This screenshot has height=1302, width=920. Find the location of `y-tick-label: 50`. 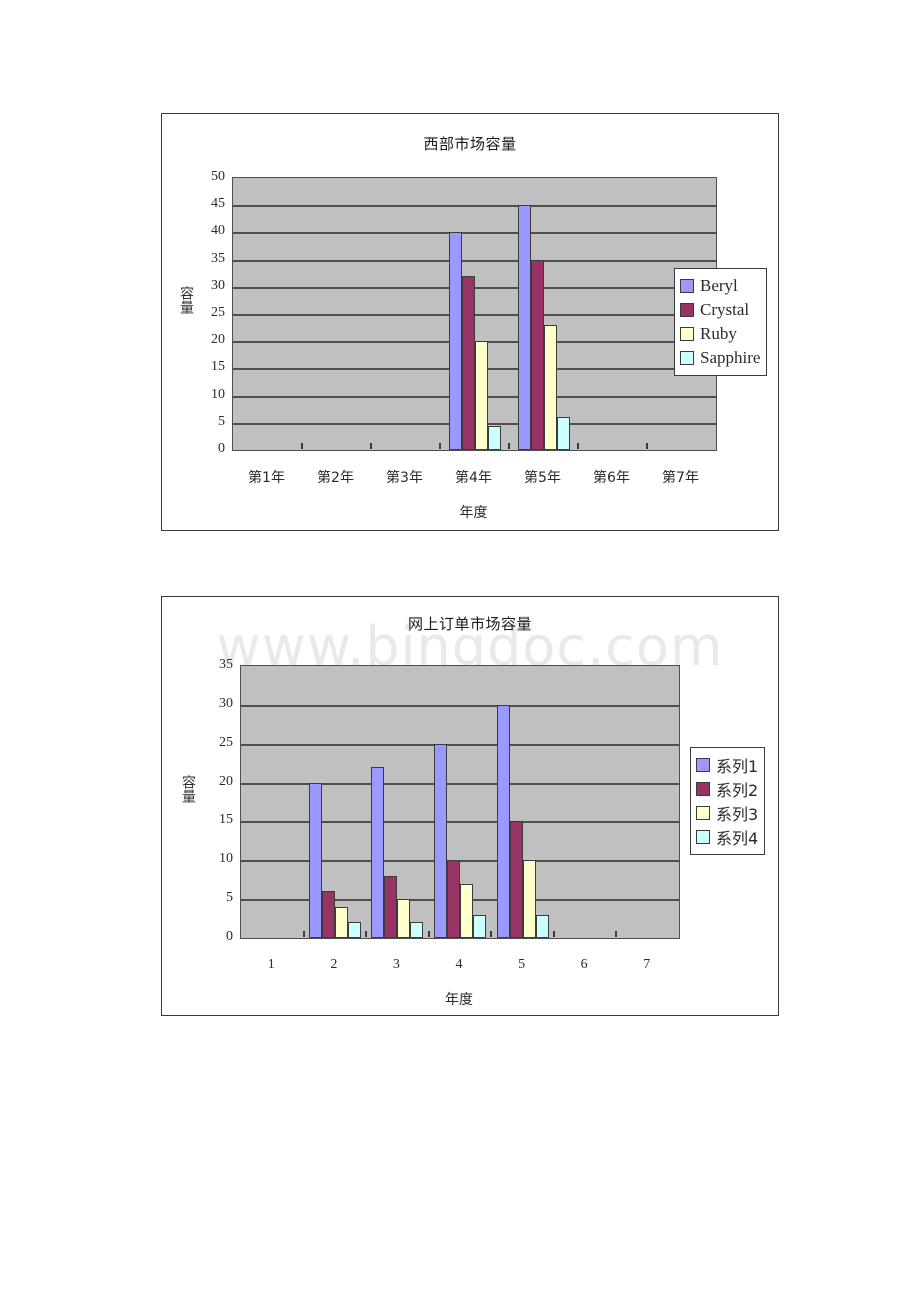

y-tick-label: 50 is located at coordinates (218, 176).